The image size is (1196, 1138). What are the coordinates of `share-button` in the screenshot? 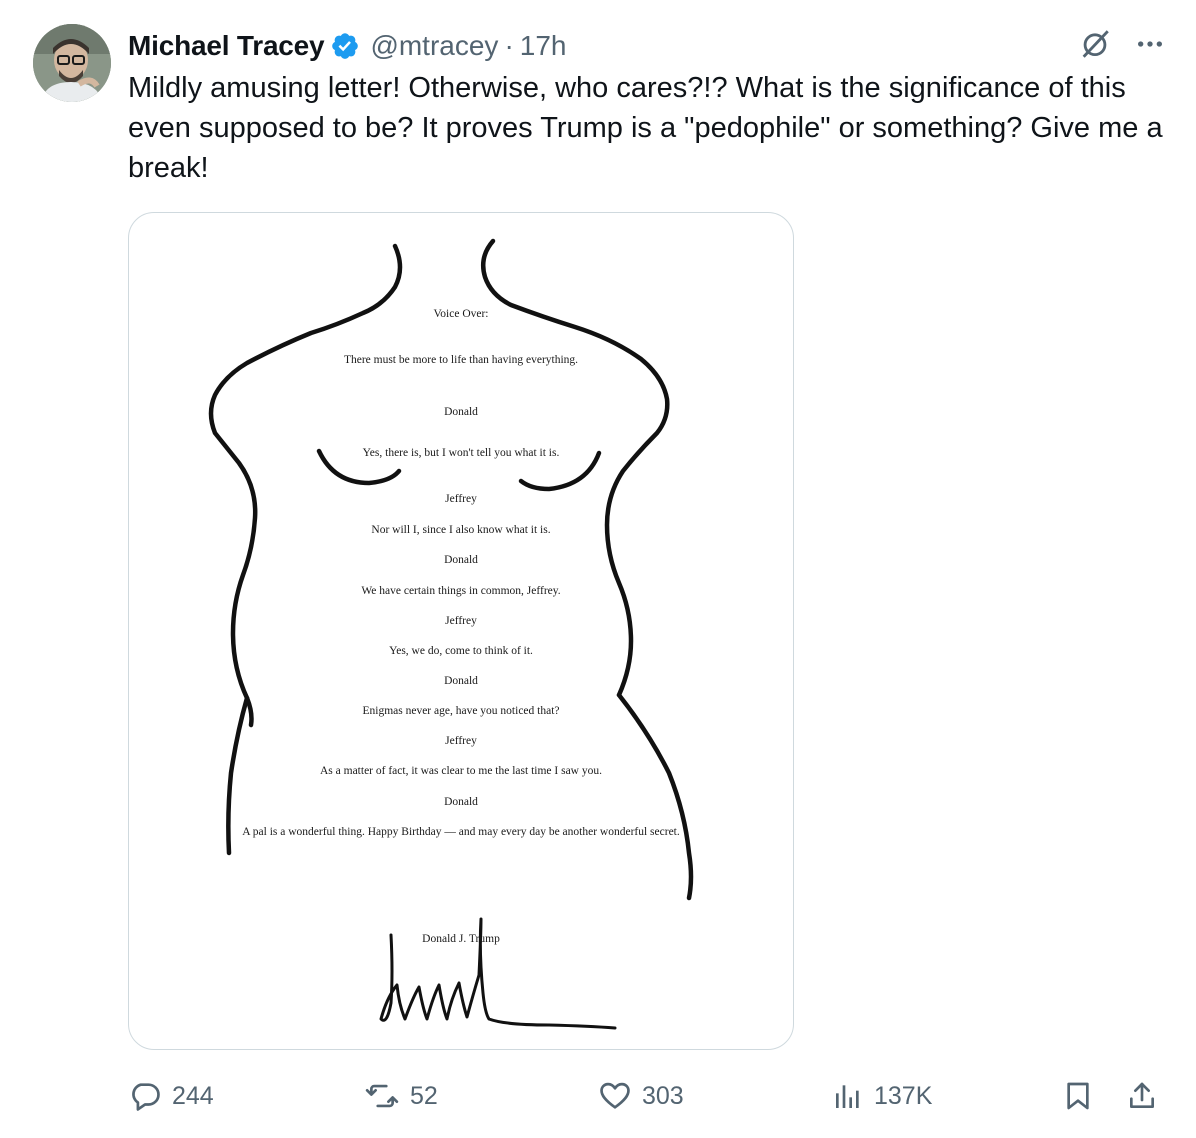 It's located at (1142, 1096).